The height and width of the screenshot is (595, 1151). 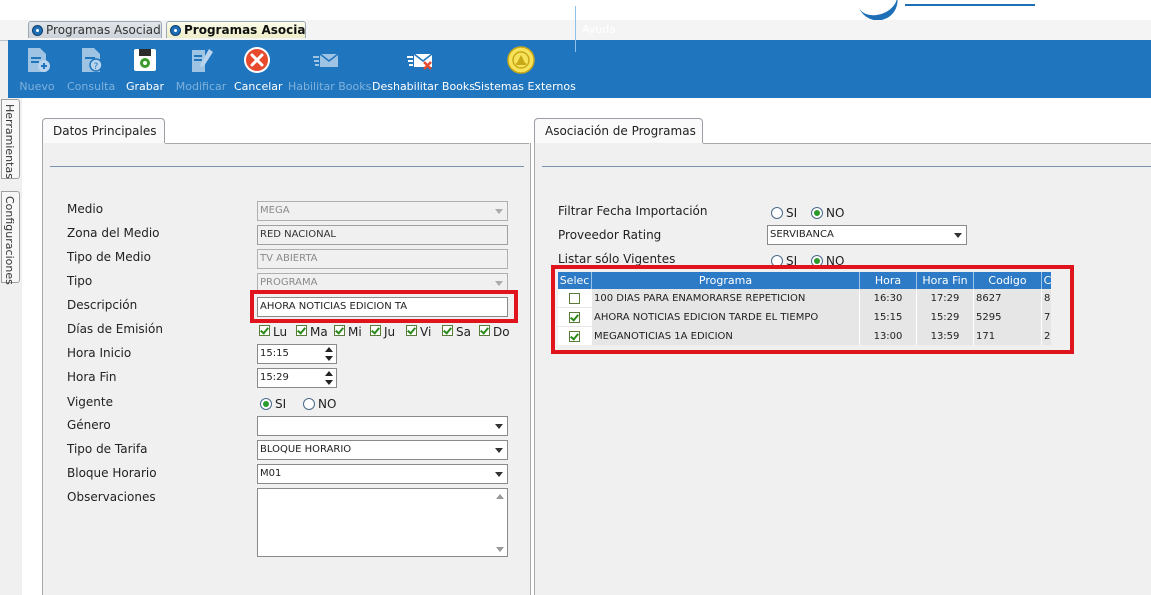 I want to click on hora-inicio-label: Hora Inicio, so click(x=99, y=353).